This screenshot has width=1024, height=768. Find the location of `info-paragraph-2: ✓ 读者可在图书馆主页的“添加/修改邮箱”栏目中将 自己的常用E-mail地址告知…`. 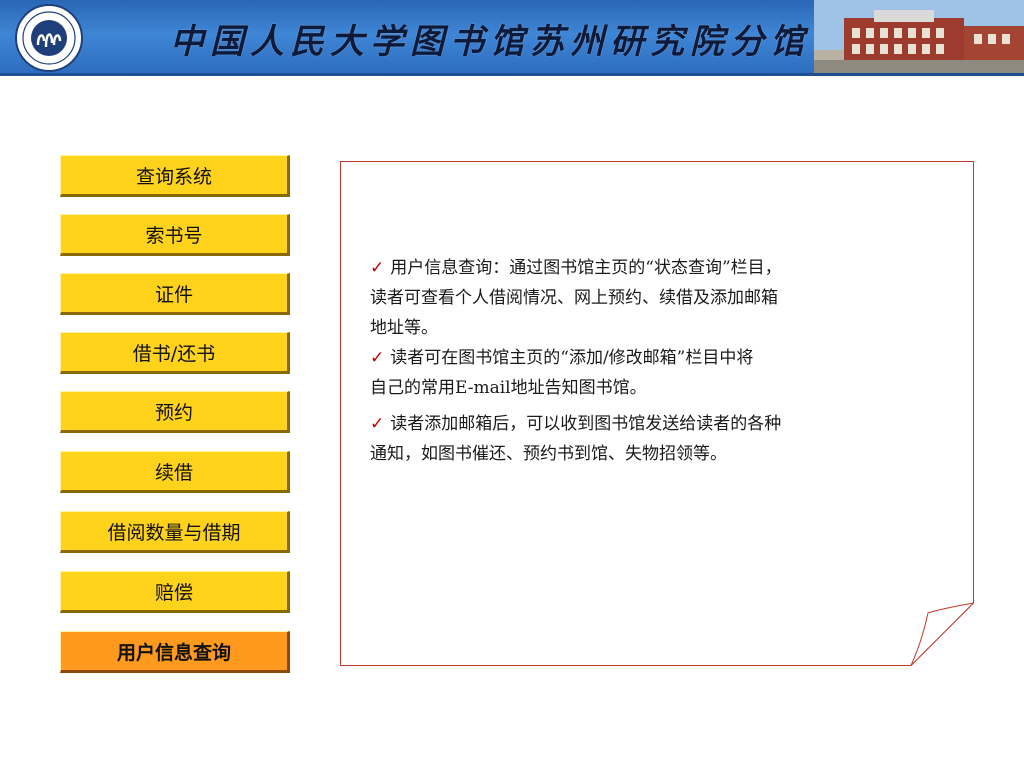

info-paragraph-2: ✓ 读者可在图书馆主页的“添加/修改邮箱”栏目中将 自己的常用E-mail地址告知… is located at coordinates (562, 373).